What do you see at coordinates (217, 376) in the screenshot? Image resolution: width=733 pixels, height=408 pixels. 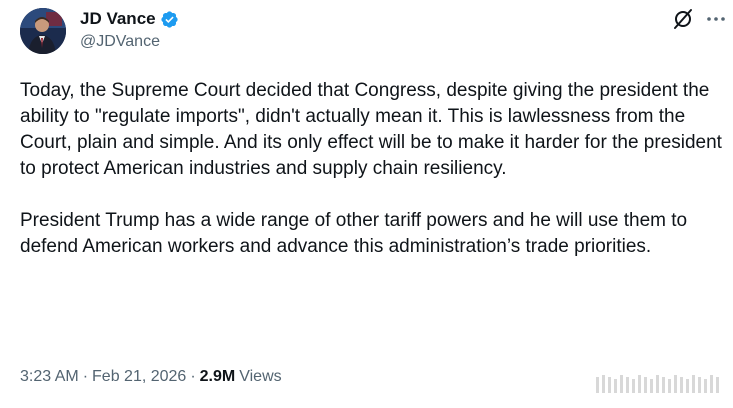 I see `views-count: 2.9M` at bounding box center [217, 376].